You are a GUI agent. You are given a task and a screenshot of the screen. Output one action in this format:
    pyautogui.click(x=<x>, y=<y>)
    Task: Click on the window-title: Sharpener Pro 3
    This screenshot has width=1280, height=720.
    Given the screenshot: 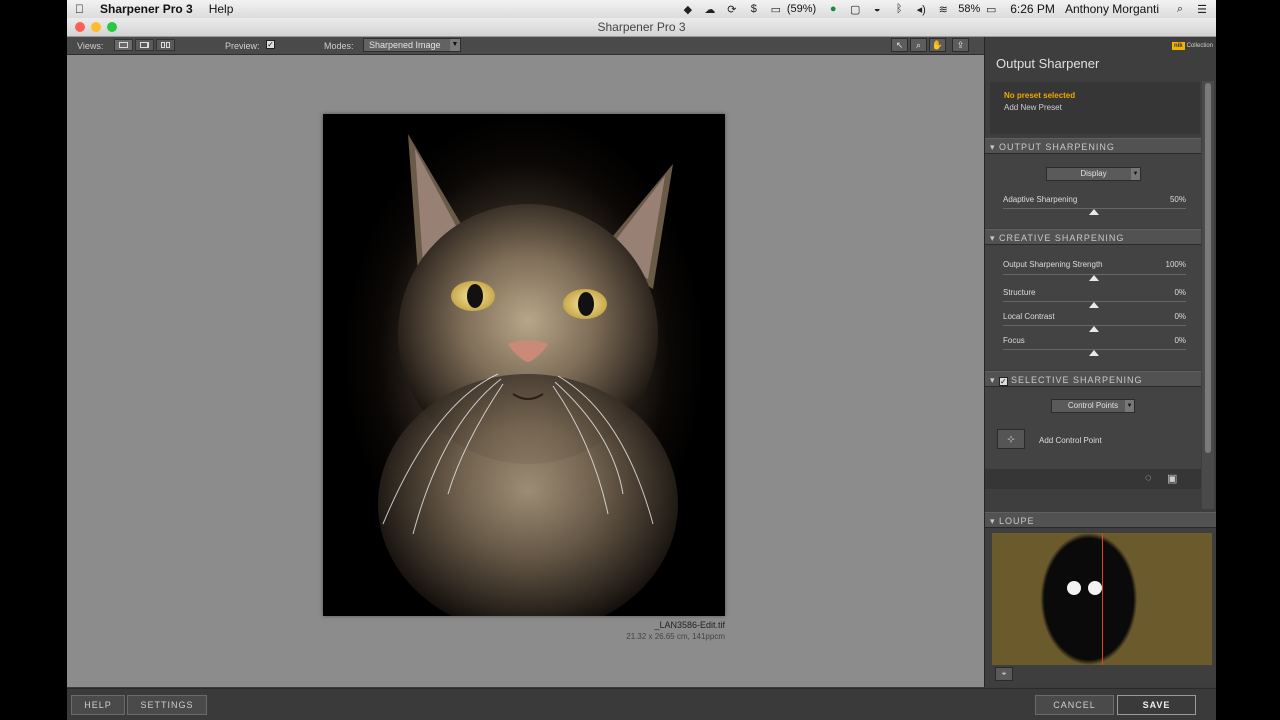 What is the action you would take?
    pyautogui.click(x=641, y=27)
    